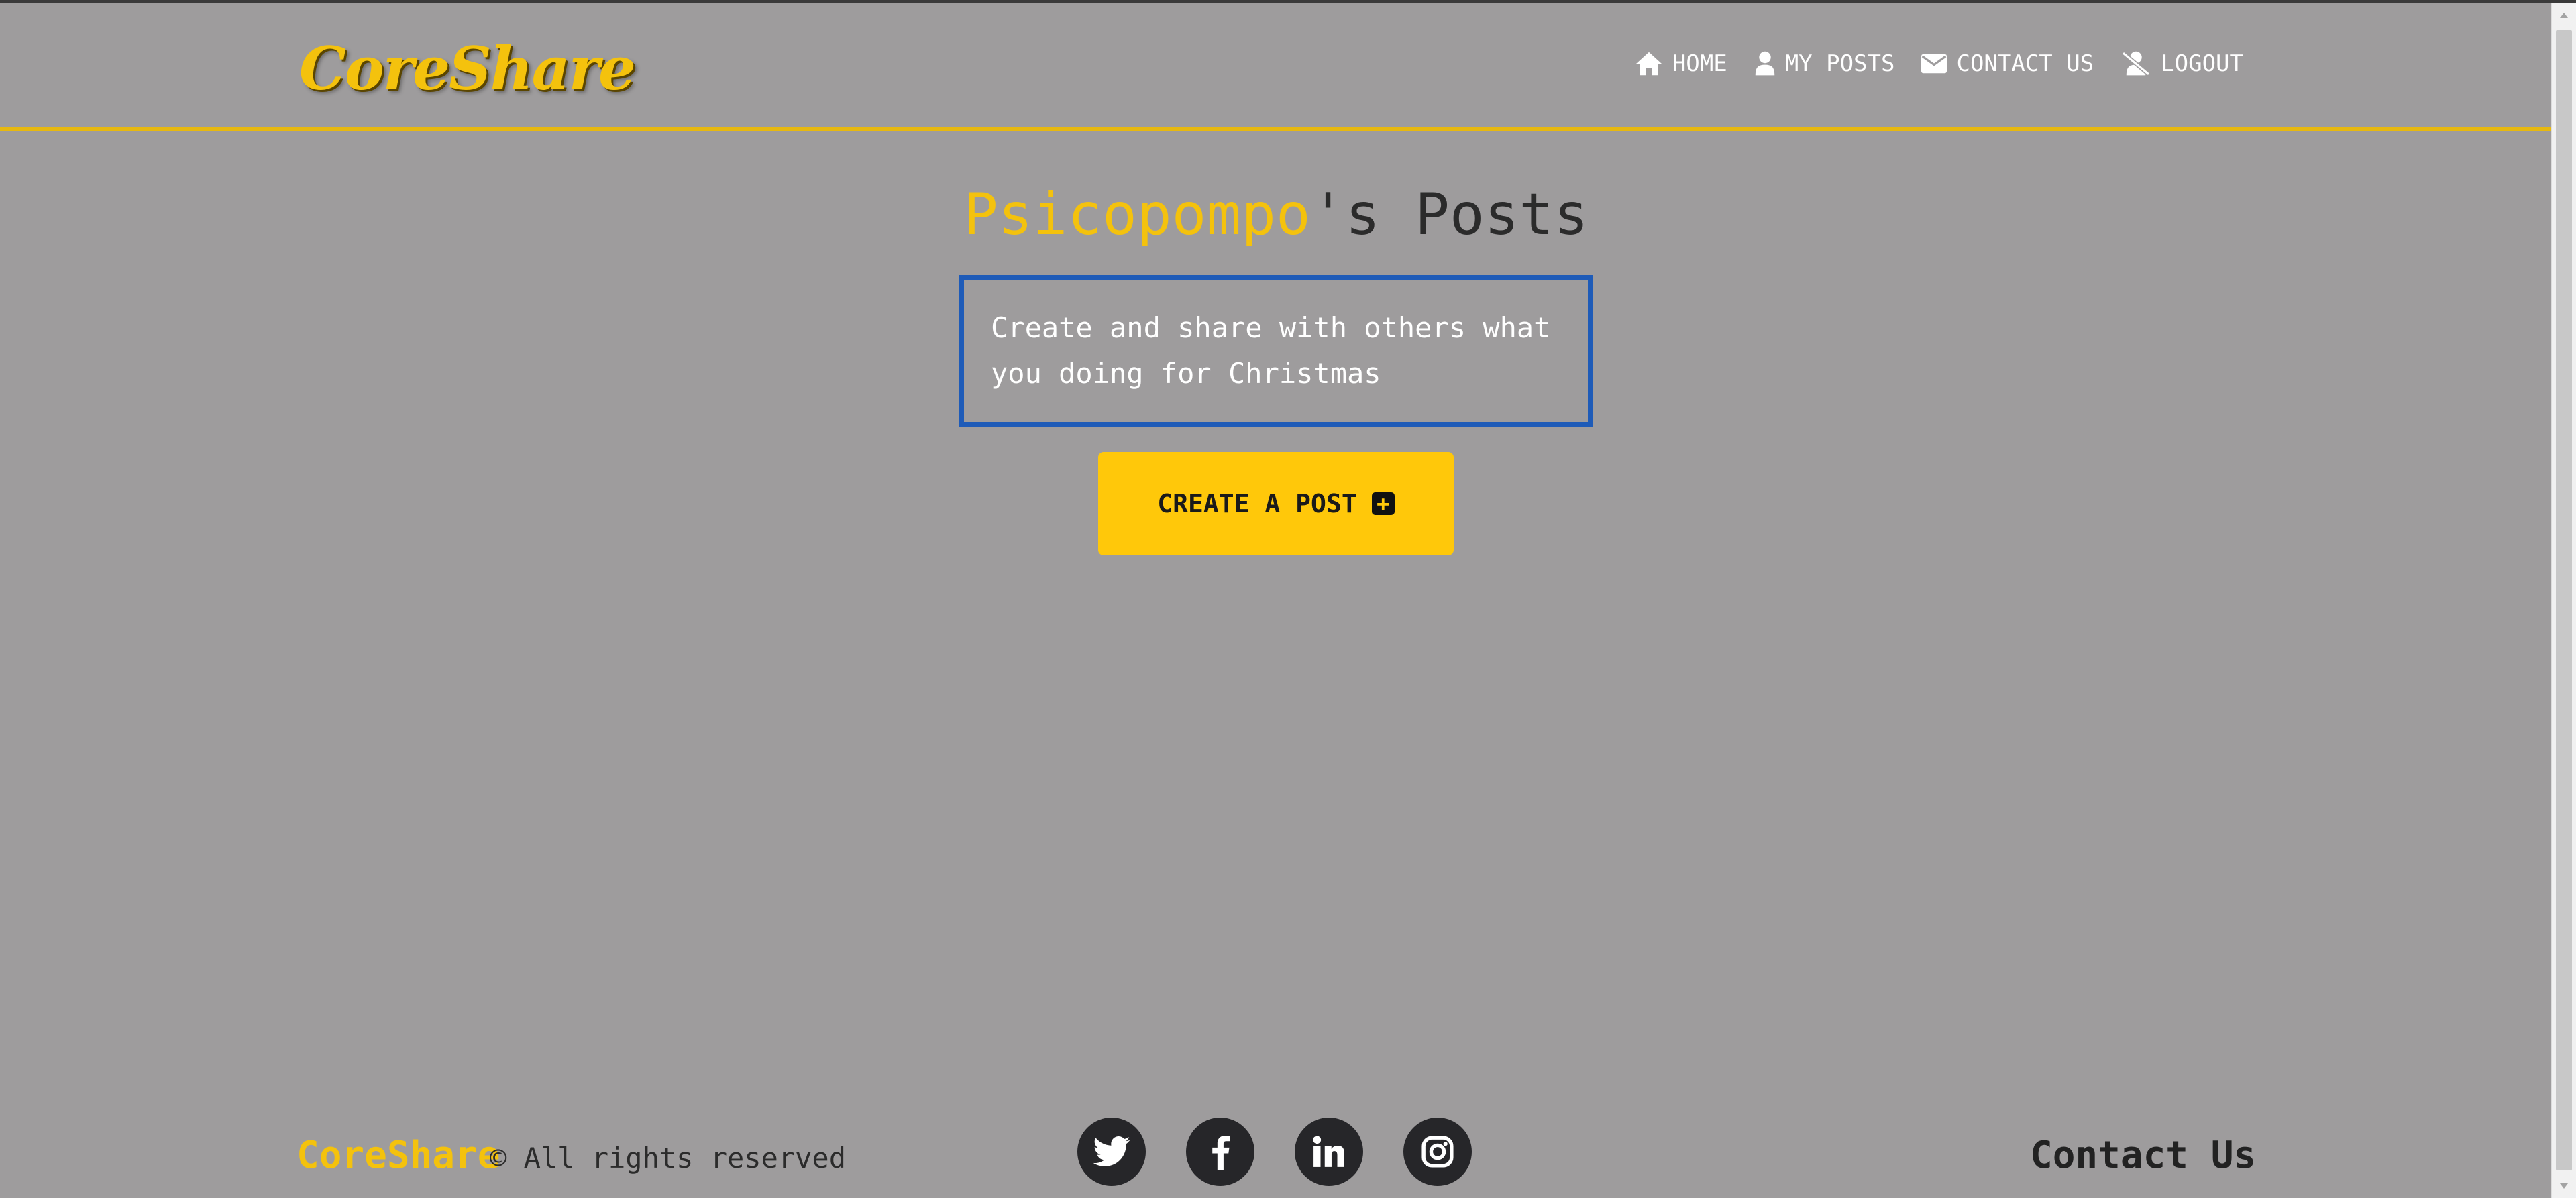 This screenshot has width=2576, height=1198. I want to click on footer-rights: © All rights reserved, so click(668, 1158).